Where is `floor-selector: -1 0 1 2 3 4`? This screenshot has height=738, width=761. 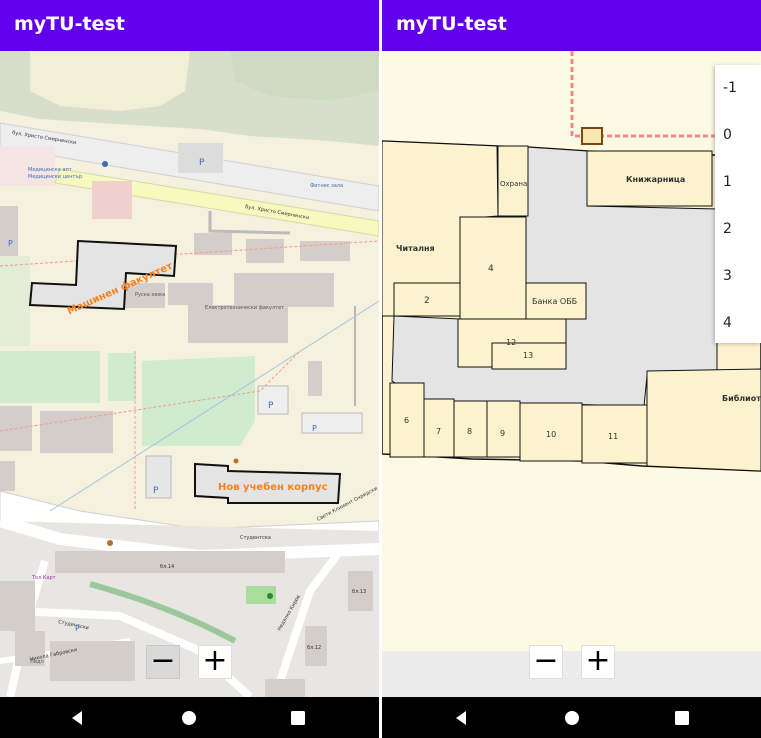
floor-selector: -1 0 1 2 3 4 is located at coordinates (738, 204).